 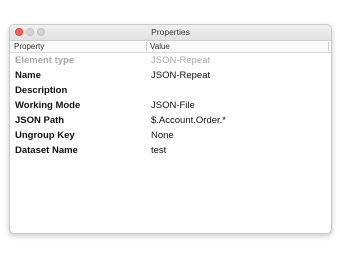 I want to click on table-header: Property Value, so click(x=170, y=47).